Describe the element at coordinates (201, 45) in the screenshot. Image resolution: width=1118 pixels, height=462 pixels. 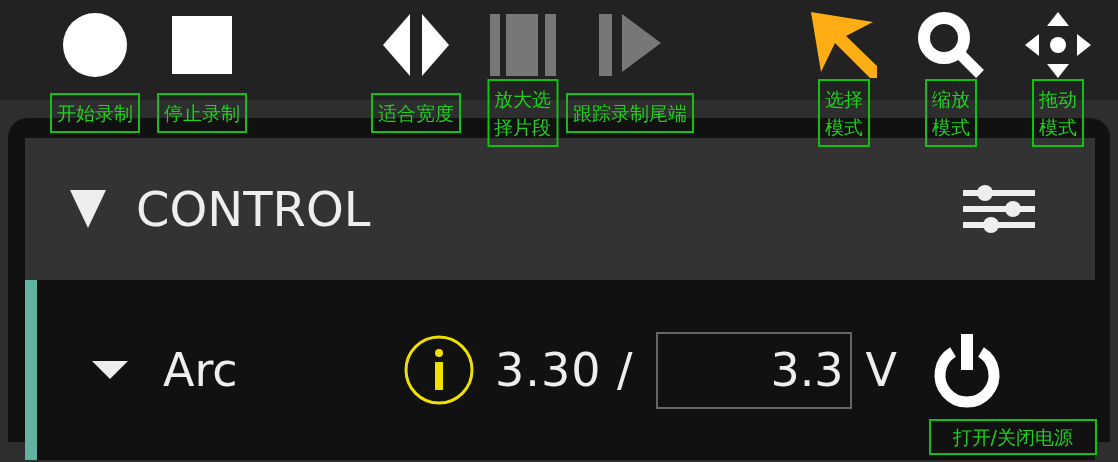
I see `stop-icon` at that location.